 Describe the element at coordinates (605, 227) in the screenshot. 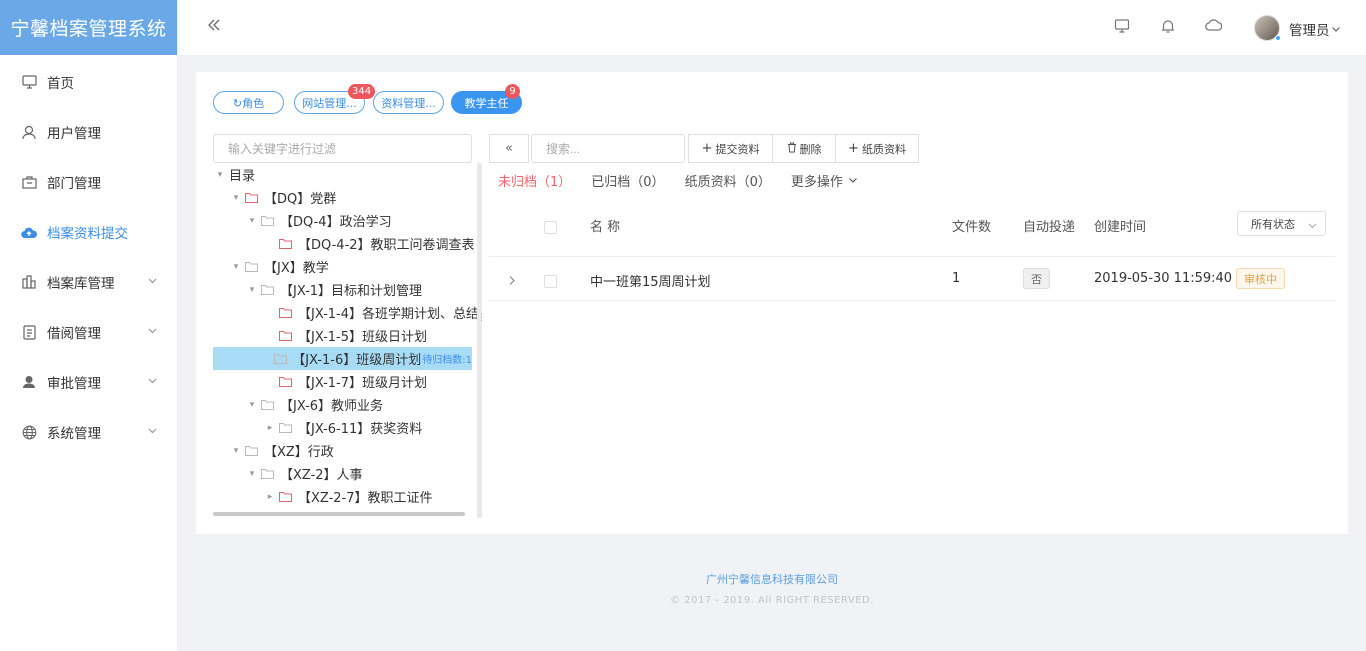

I see `column-header-name: 名 称` at that location.